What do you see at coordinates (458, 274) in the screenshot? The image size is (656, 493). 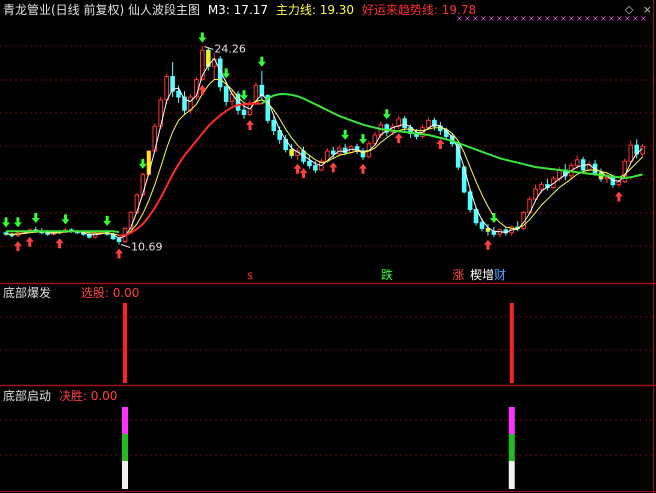 I see `signal-marker: 涨` at bounding box center [458, 274].